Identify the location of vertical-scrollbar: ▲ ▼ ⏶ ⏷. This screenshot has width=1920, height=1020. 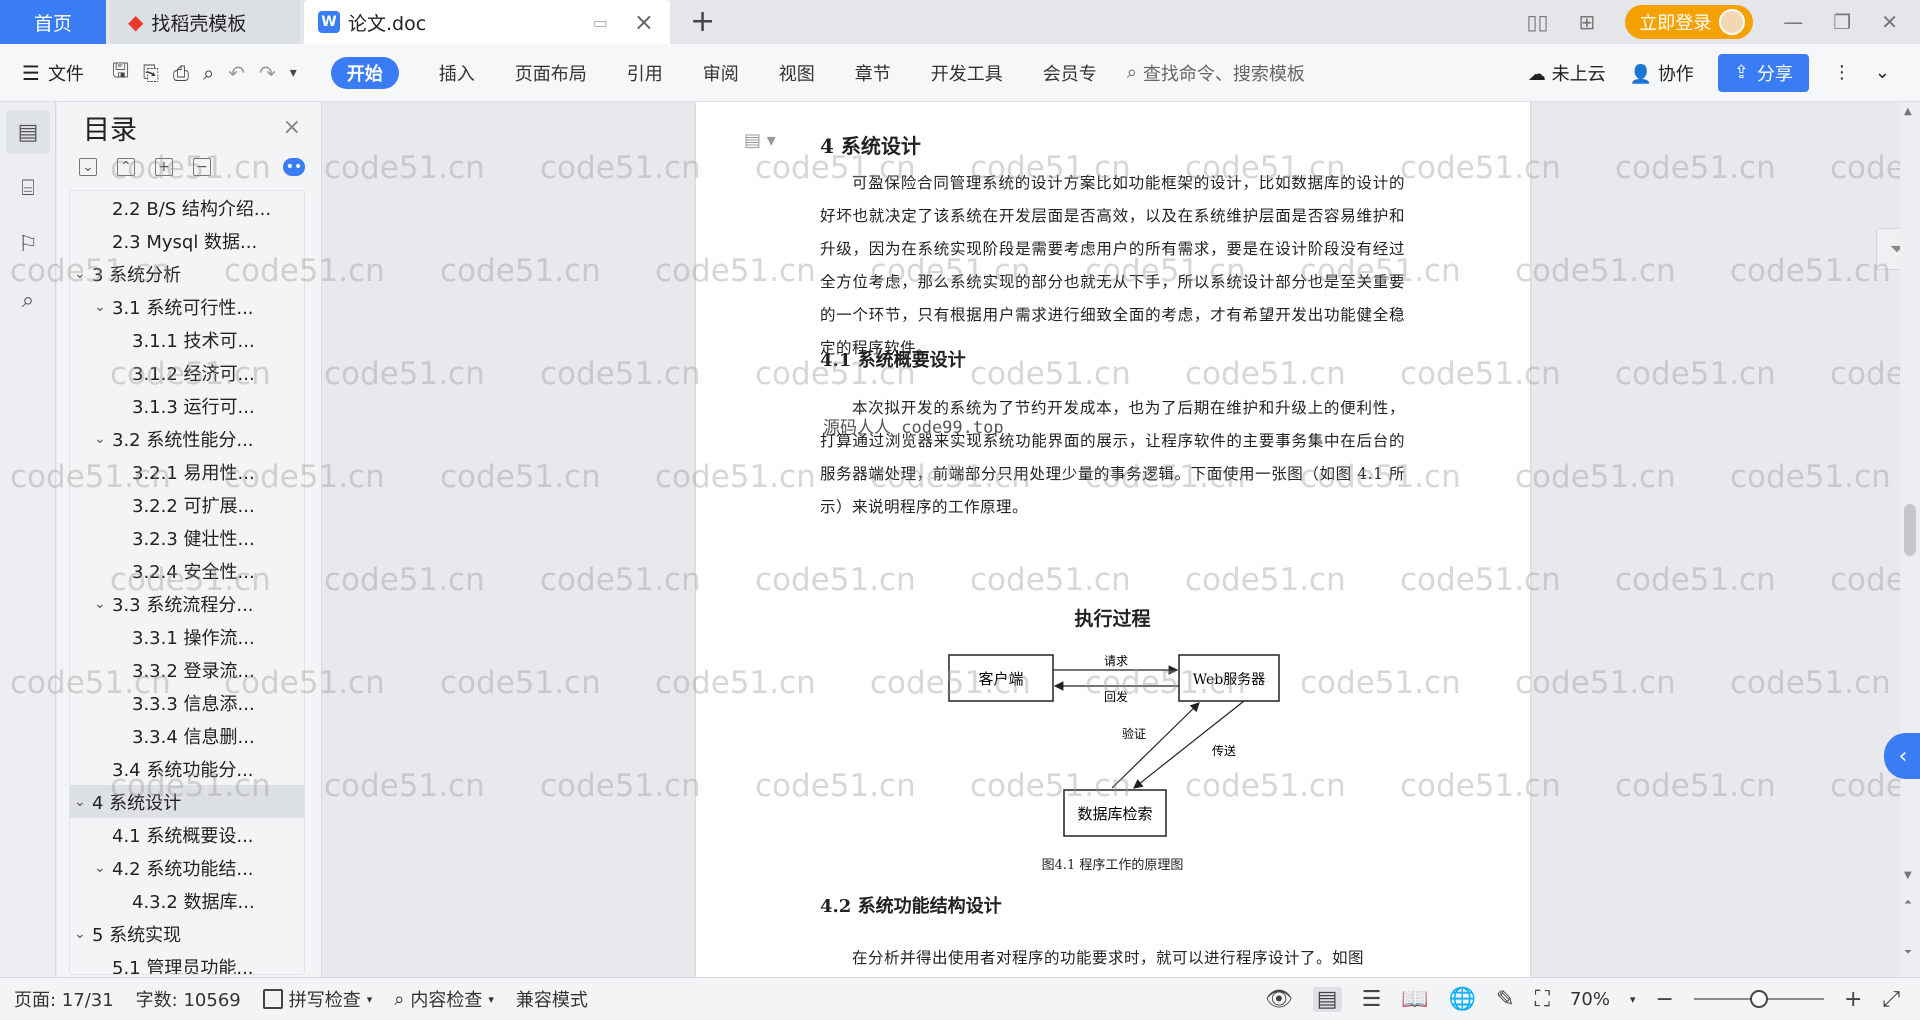
(1910, 539).